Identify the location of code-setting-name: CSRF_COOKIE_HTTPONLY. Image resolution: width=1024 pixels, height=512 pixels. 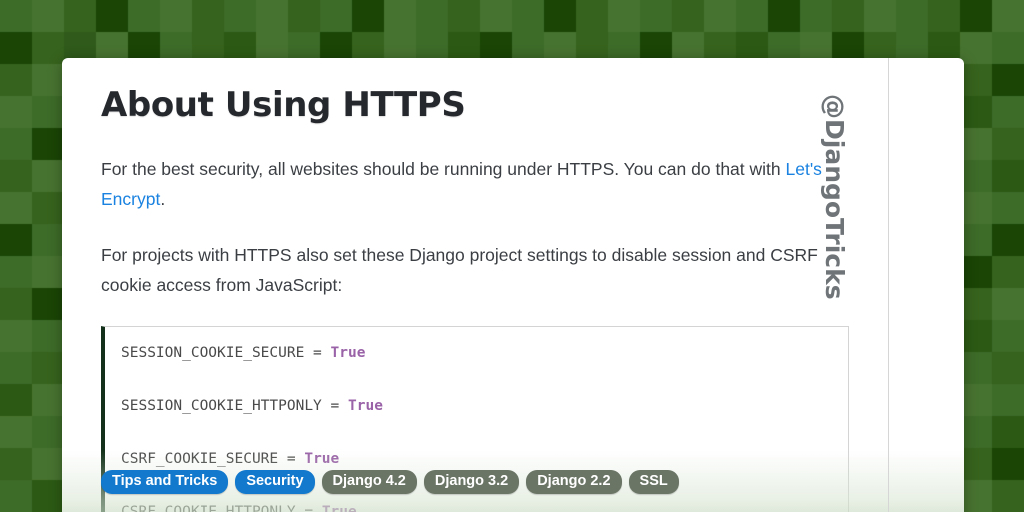
(208, 508).